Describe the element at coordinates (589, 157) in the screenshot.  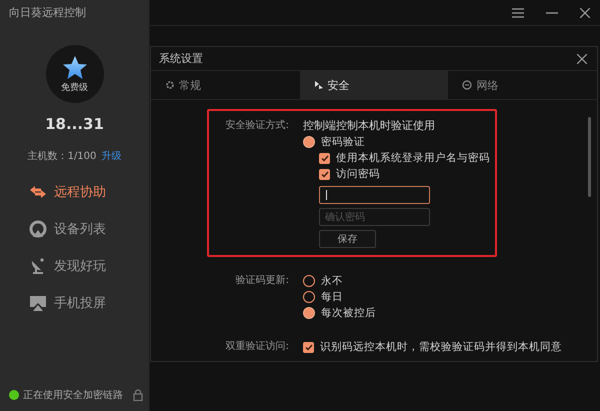
I see `scrollbar` at that location.